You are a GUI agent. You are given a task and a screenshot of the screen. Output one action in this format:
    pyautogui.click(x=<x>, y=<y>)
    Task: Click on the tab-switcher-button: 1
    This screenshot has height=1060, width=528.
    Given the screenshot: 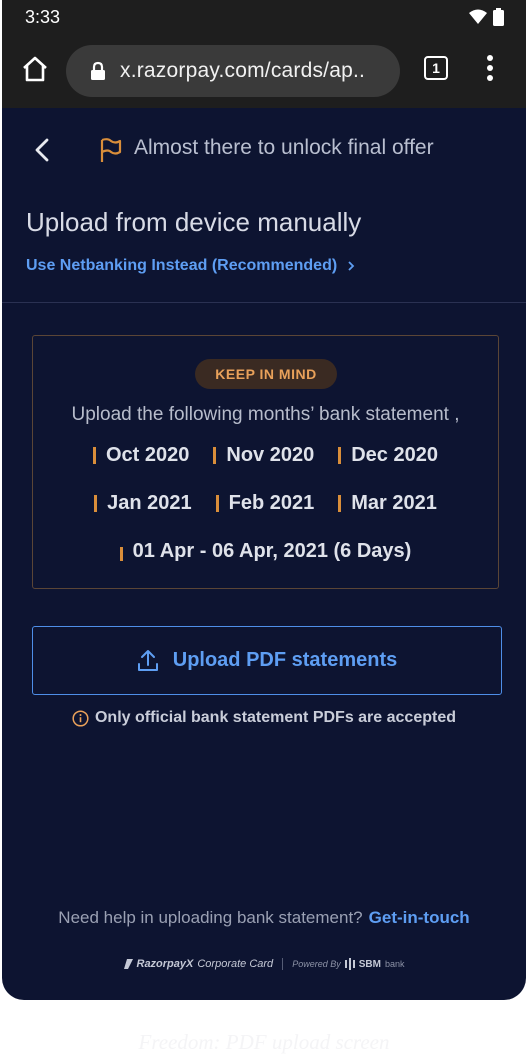 What is the action you would take?
    pyautogui.click(x=436, y=68)
    